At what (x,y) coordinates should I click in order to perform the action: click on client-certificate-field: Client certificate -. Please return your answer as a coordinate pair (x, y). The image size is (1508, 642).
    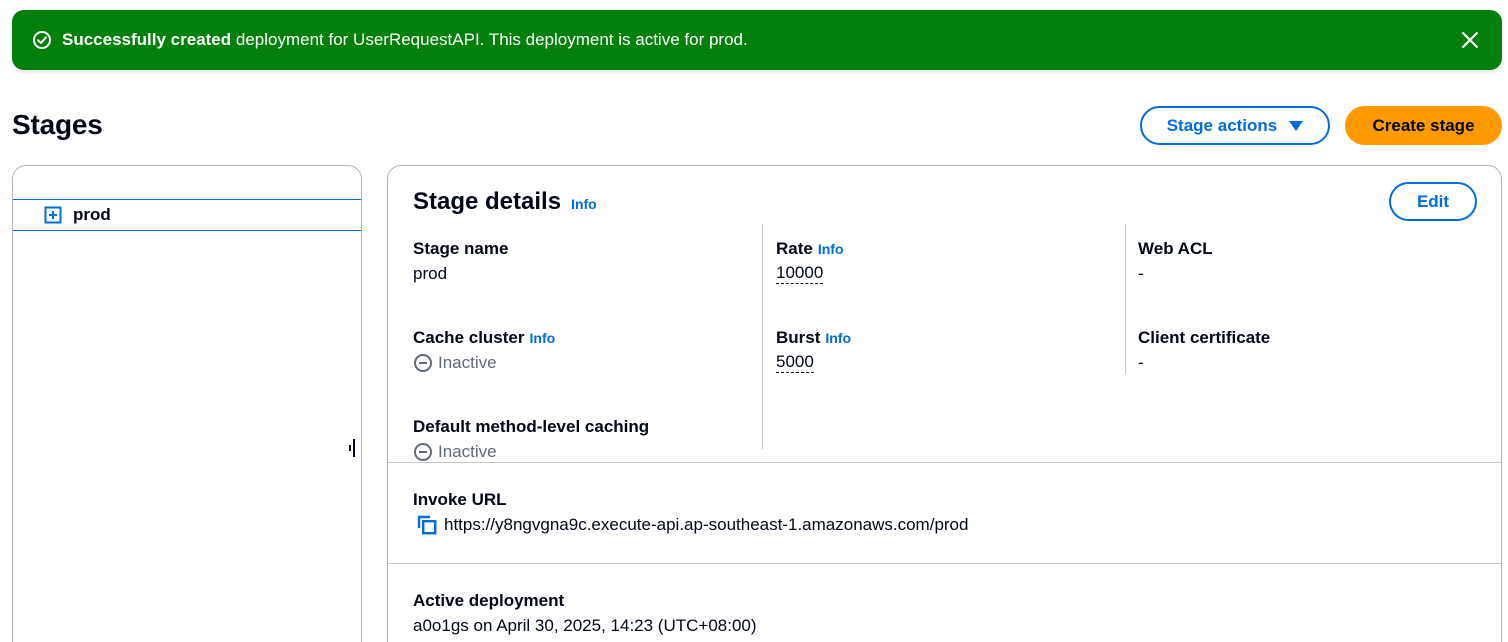
    Looking at the image, I should click on (1312, 364).